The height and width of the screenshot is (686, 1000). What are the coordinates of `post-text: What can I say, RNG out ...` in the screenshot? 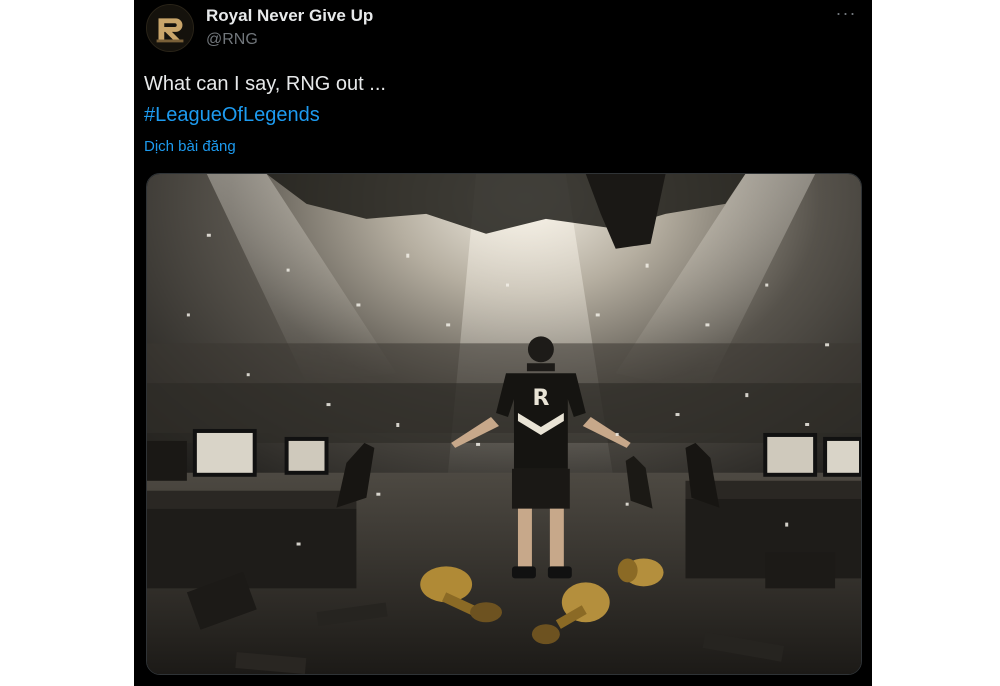 It's located at (265, 84).